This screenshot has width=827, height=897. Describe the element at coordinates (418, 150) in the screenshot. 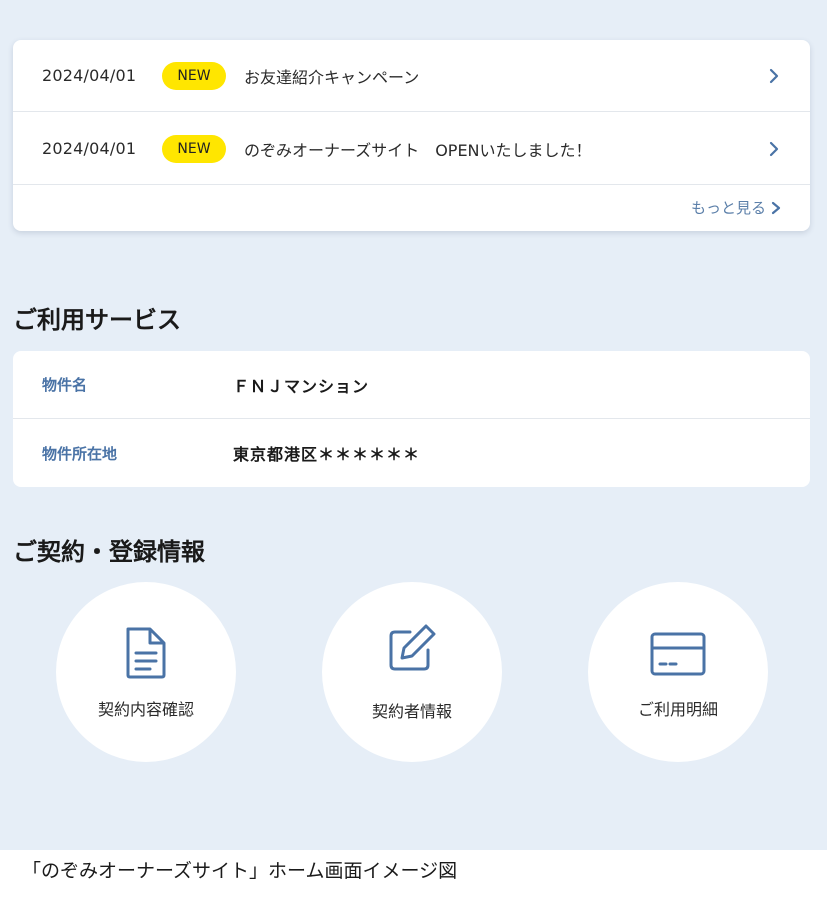

I see `news-title: のぞみオーナーズサイト OPENいたしました！` at that location.